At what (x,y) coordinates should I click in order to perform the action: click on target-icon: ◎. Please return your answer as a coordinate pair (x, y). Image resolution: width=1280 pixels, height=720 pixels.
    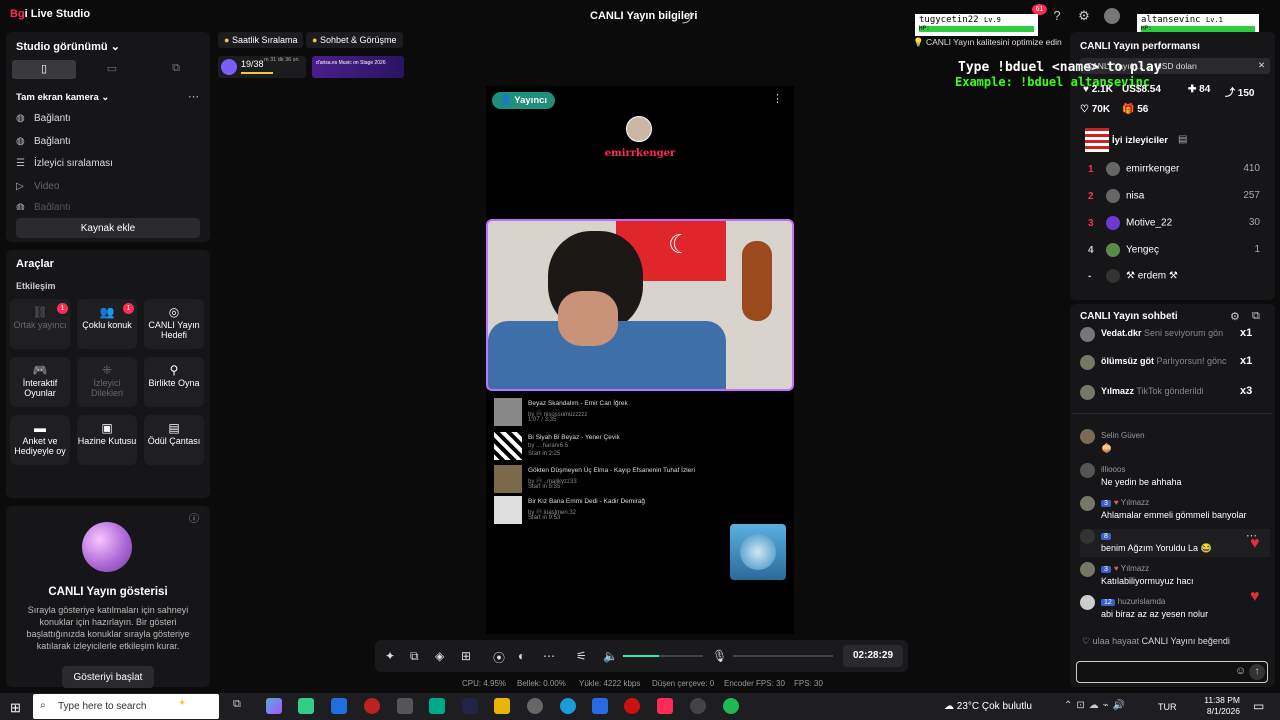
    Looking at the image, I should click on (174, 312).